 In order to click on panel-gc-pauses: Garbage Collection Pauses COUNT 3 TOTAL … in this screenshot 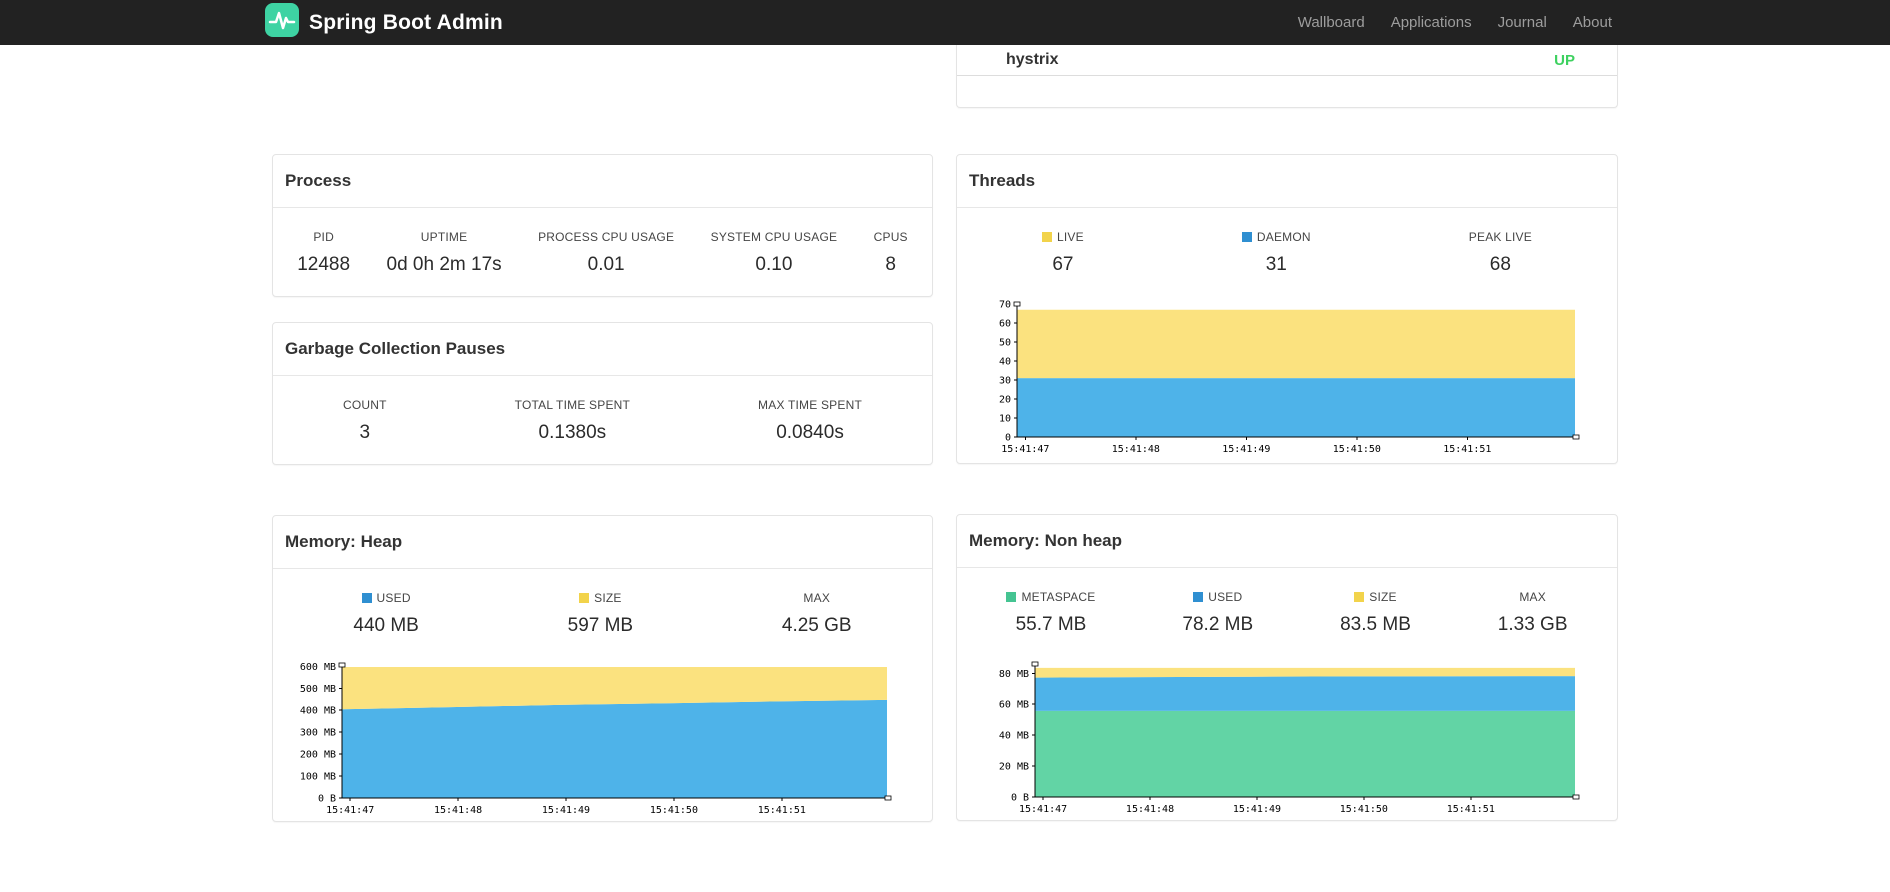, I will do `click(602, 393)`.